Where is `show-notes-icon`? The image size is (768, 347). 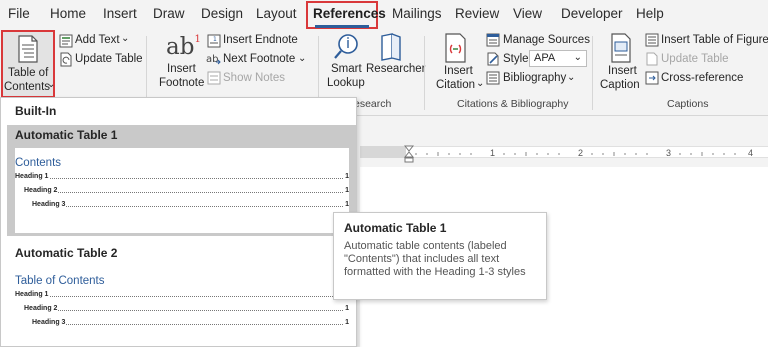 show-notes-icon is located at coordinates (214, 78).